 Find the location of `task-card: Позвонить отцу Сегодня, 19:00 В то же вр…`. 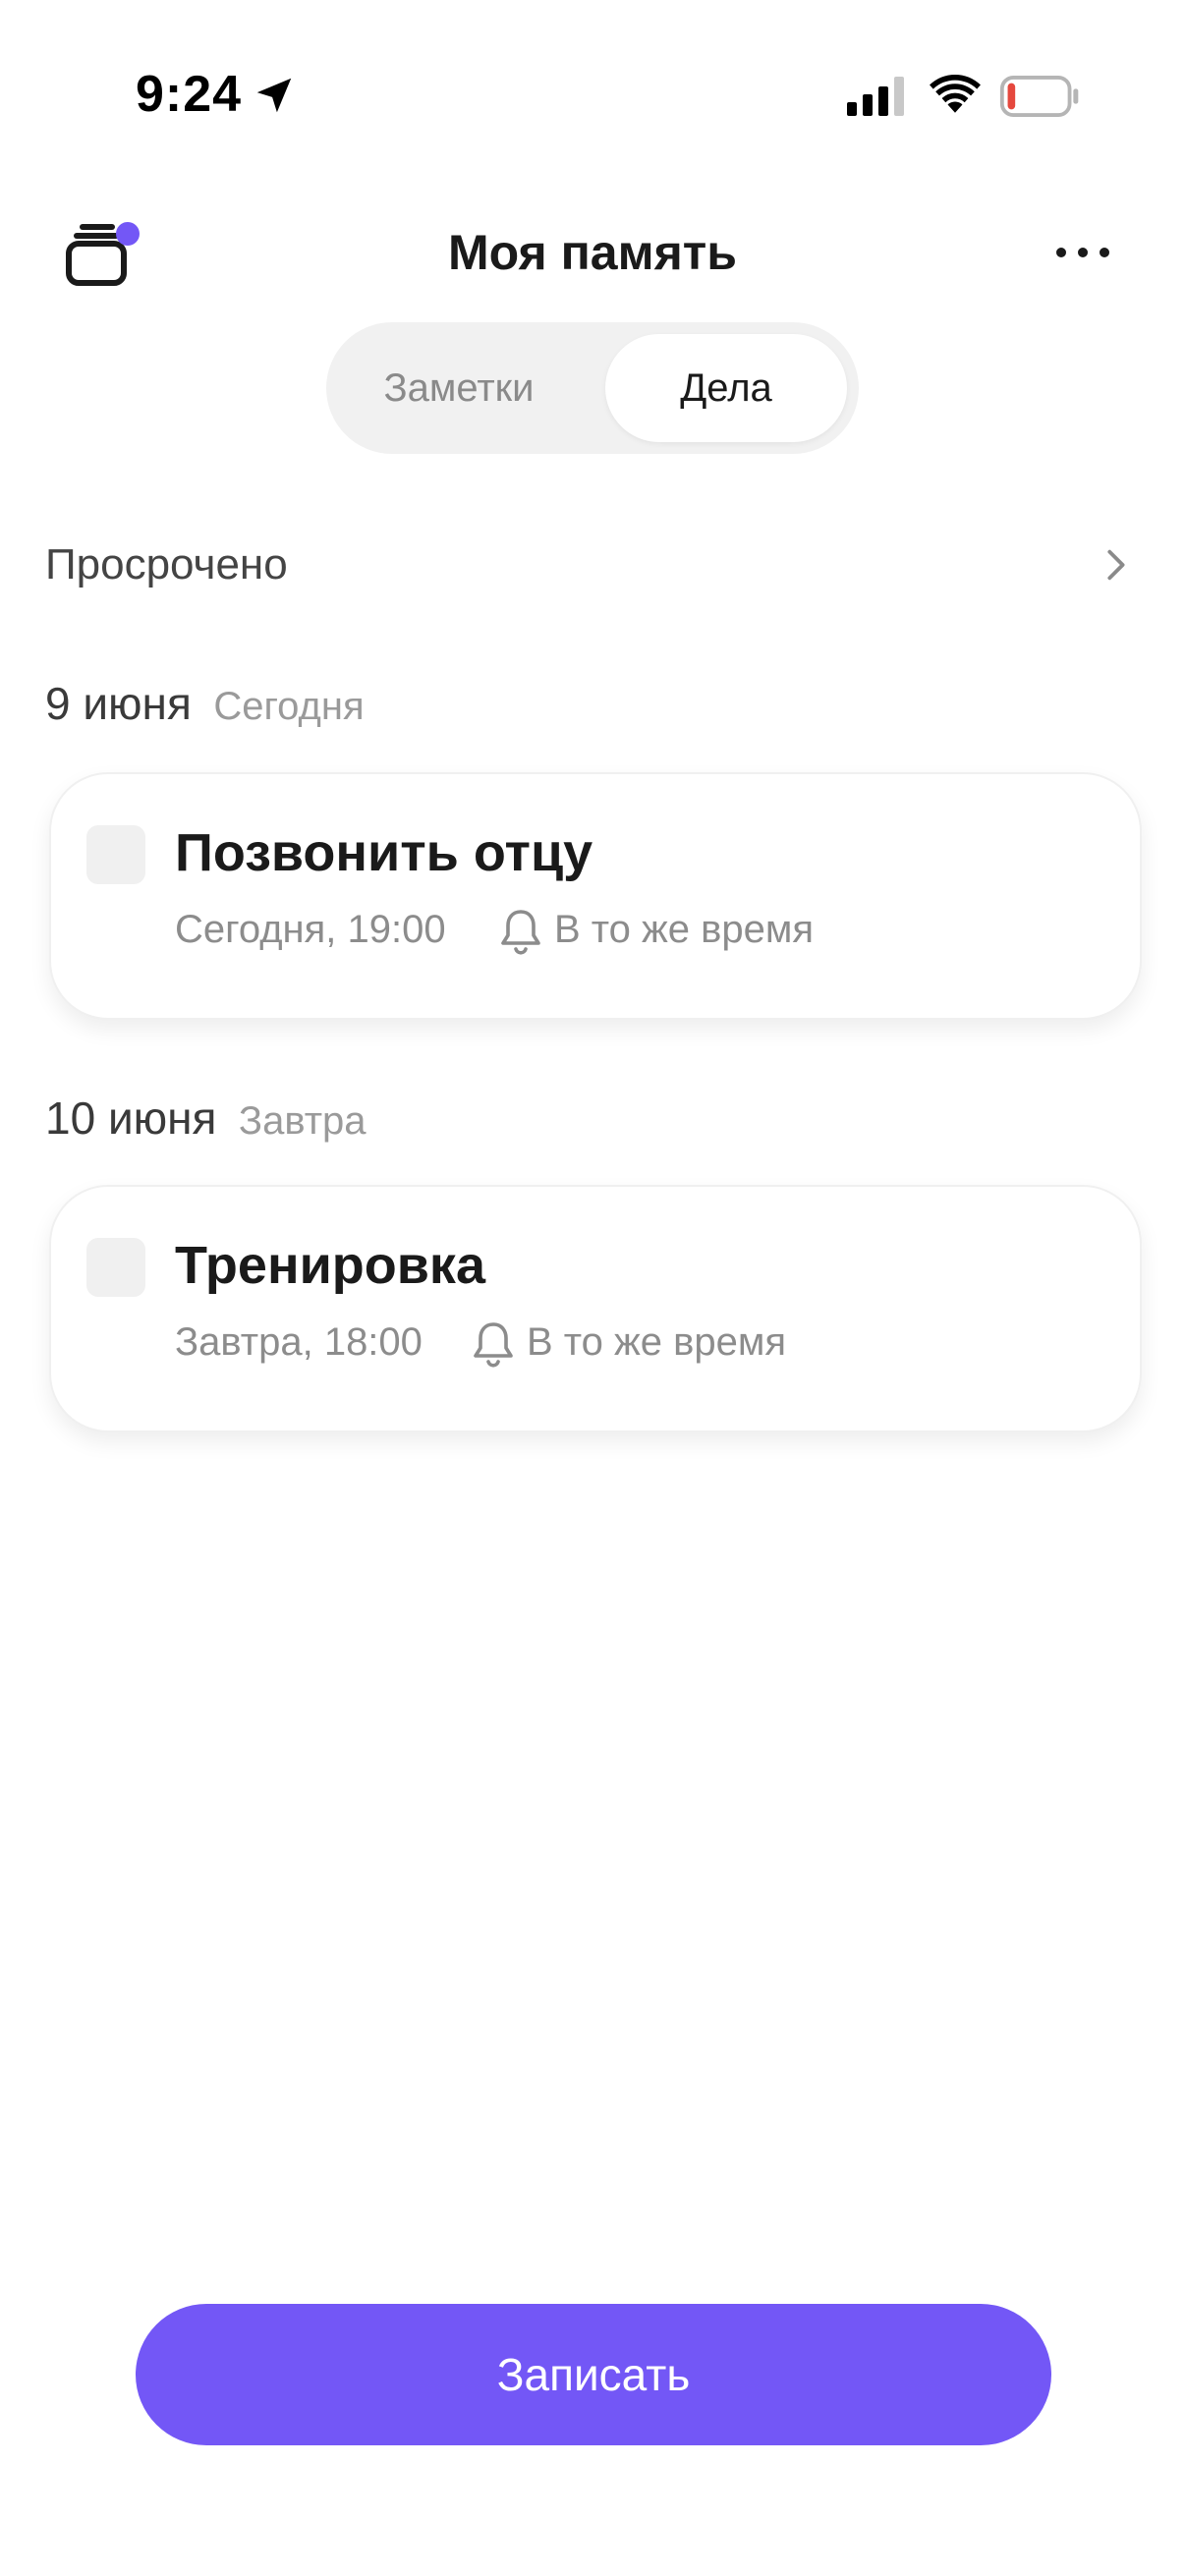

task-card: Позвонить отцу Сегодня, 19:00 В то же вр… is located at coordinates (596, 896).